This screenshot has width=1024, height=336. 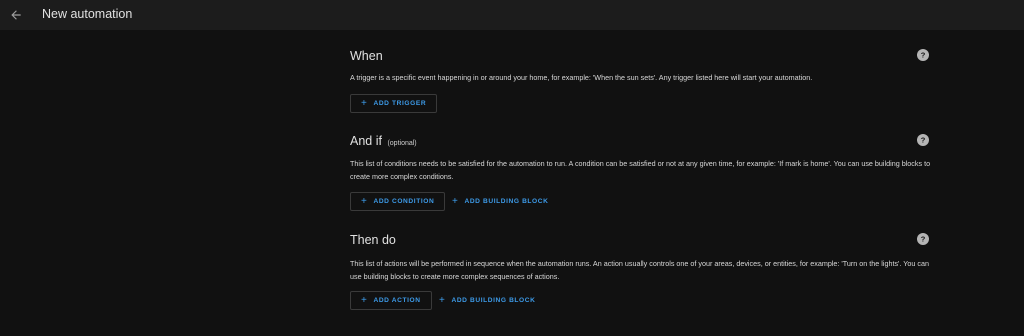 What do you see at coordinates (397, 300) in the screenshot?
I see `add-action-label: ADD ACTION` at bounding box center [397, 300].